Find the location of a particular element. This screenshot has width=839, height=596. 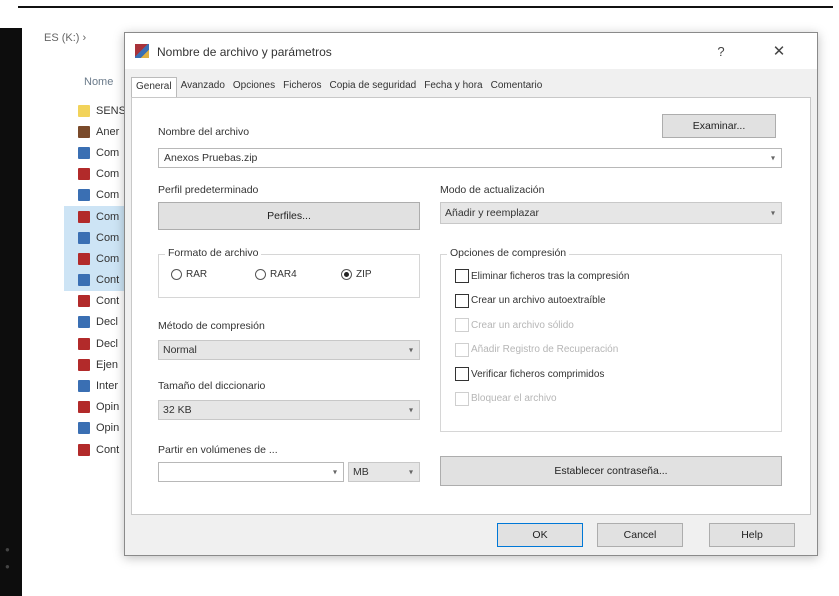

checkbox-label: Crear un archivo sólido is located at coordinates (522, 325).